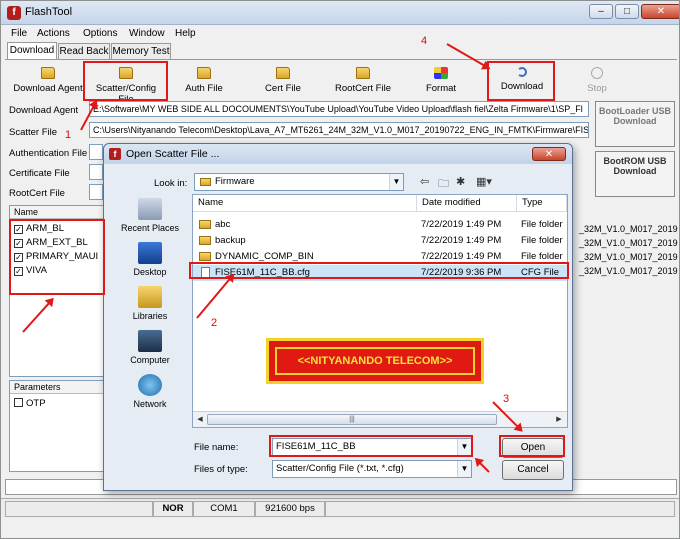 The width and height of the screenshot is (680, 539). I want to click on file-row: abc 7/22/2019 1:49 PM File folder, so click(380, 225).